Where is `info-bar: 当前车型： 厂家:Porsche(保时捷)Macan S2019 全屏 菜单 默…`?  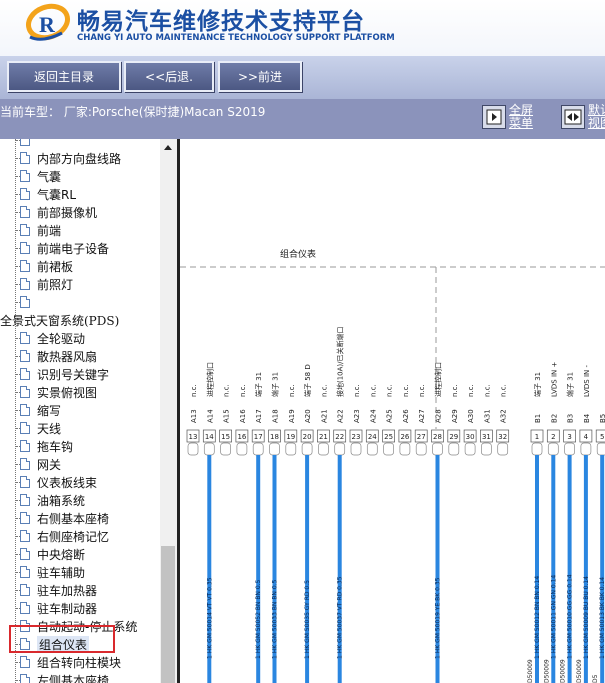 info-bar: 当前车型： 厂家:Porsche(保时捷)Macan S2019 全屏 菜单 默… is located at coordinates (302, 119).